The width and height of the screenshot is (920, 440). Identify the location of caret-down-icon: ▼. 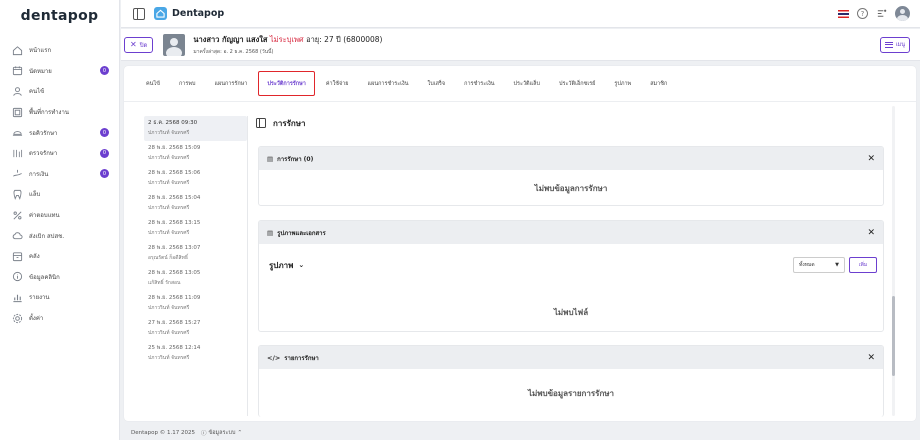
(837, 265).